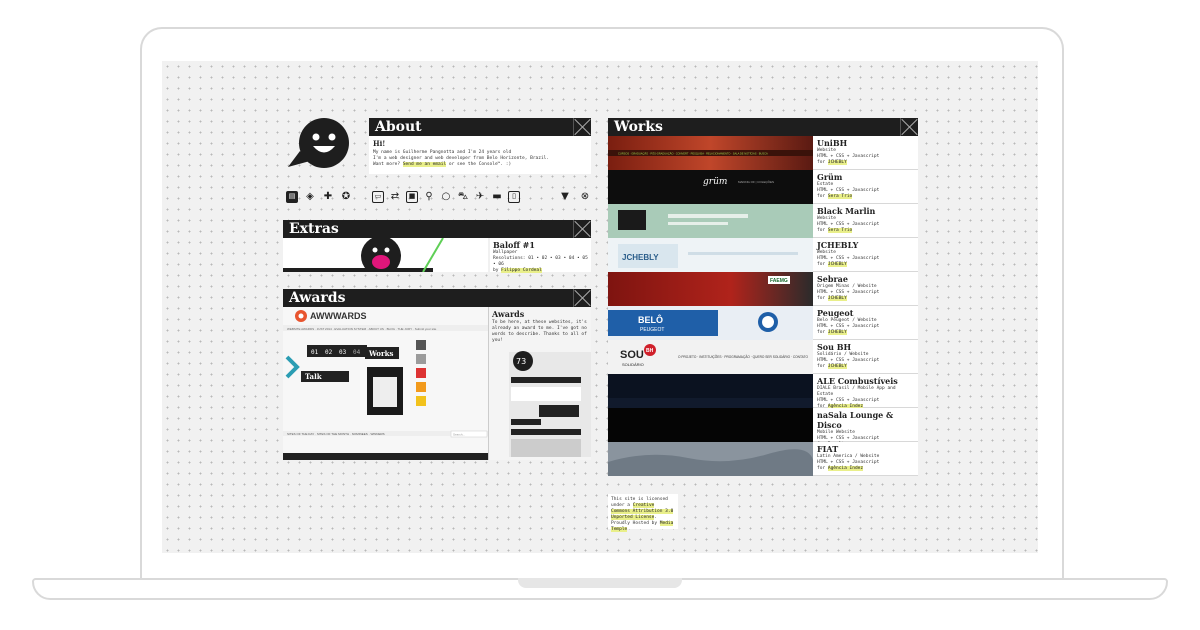  I want to click on icon-row-right: ▭ ⇄ ■ ⚲ ○ ⛍ ✈ ▬ ▯, so click(446, 197).